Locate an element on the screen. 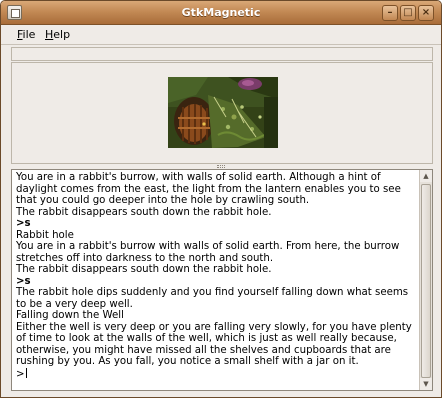  command-input: > is located at coordinates (217, 374).